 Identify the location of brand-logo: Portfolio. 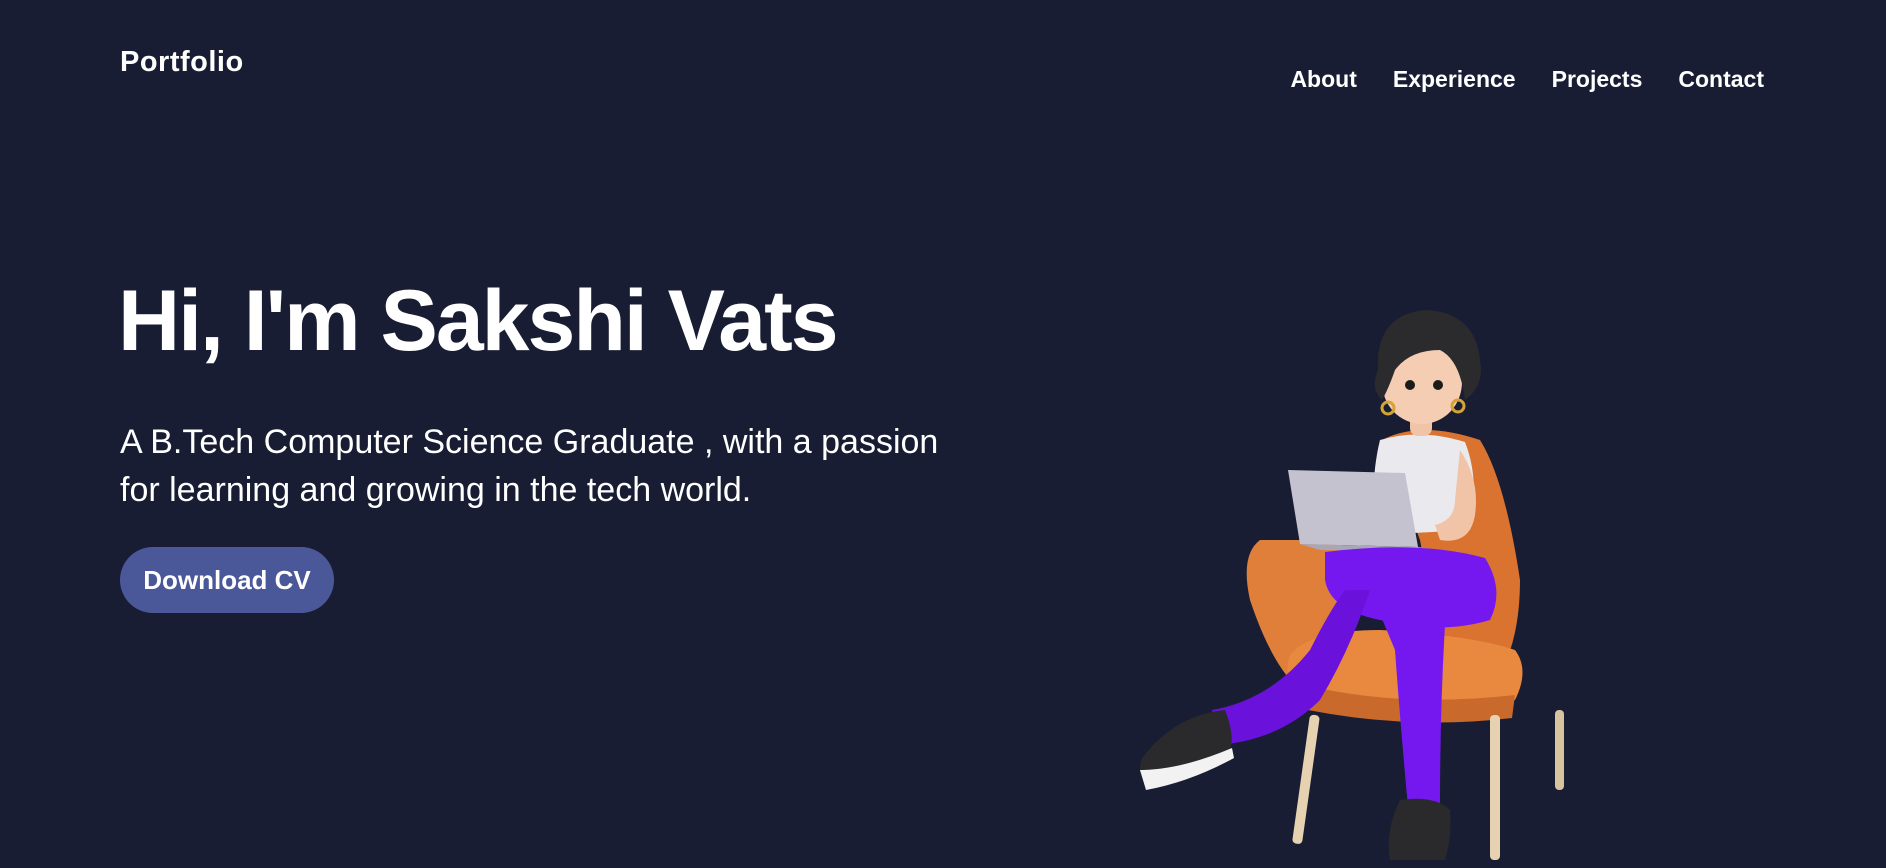
(182, 62).